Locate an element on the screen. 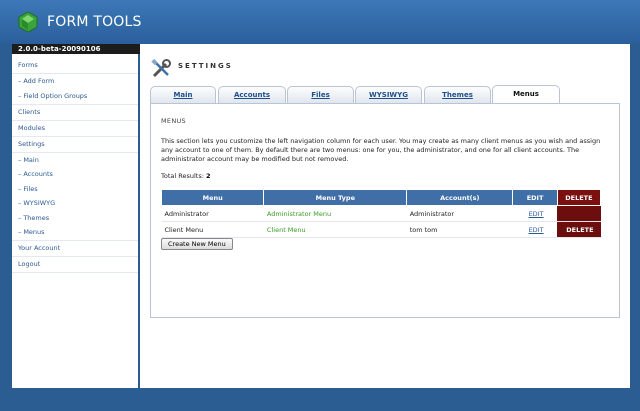 The width and height of the screenshot is (640, 411). sidebar-item-add-form: – Add Form is located at coordinates (75, 81).